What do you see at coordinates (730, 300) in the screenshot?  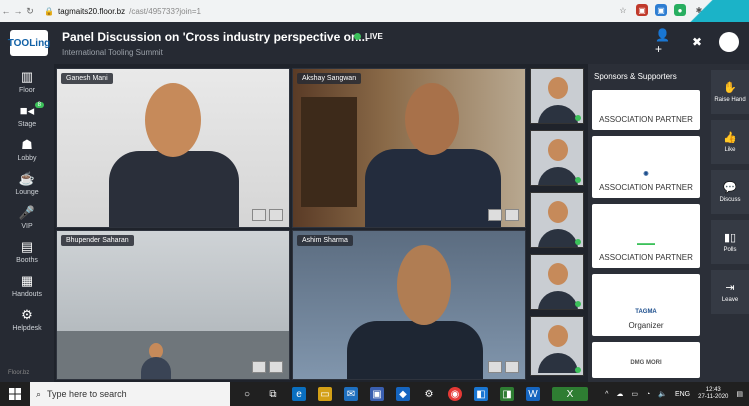 I see `action-label: Leave` at bounding box center [730, 300].